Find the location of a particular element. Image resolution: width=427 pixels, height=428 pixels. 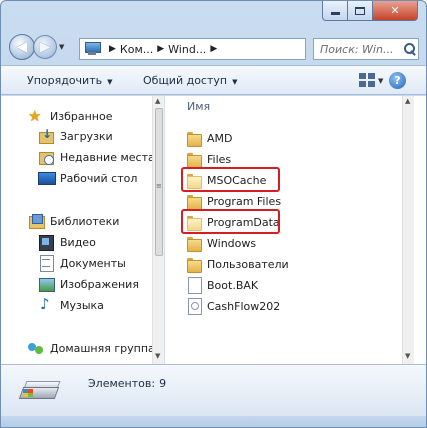

sidebar-item-music: Музыка is located at coordinates (95, 305).